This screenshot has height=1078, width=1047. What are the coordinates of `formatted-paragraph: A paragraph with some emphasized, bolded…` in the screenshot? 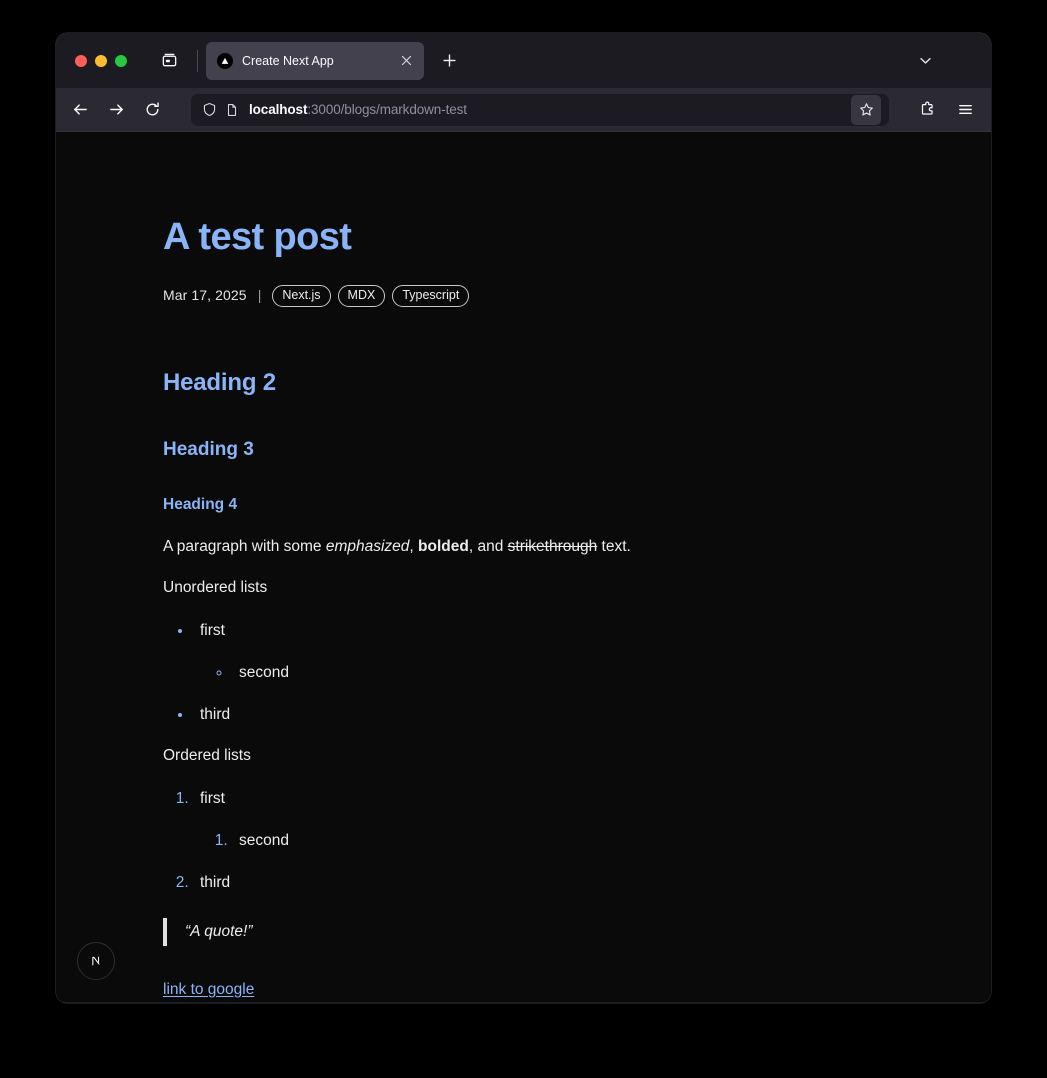 It's located at (489, 546).